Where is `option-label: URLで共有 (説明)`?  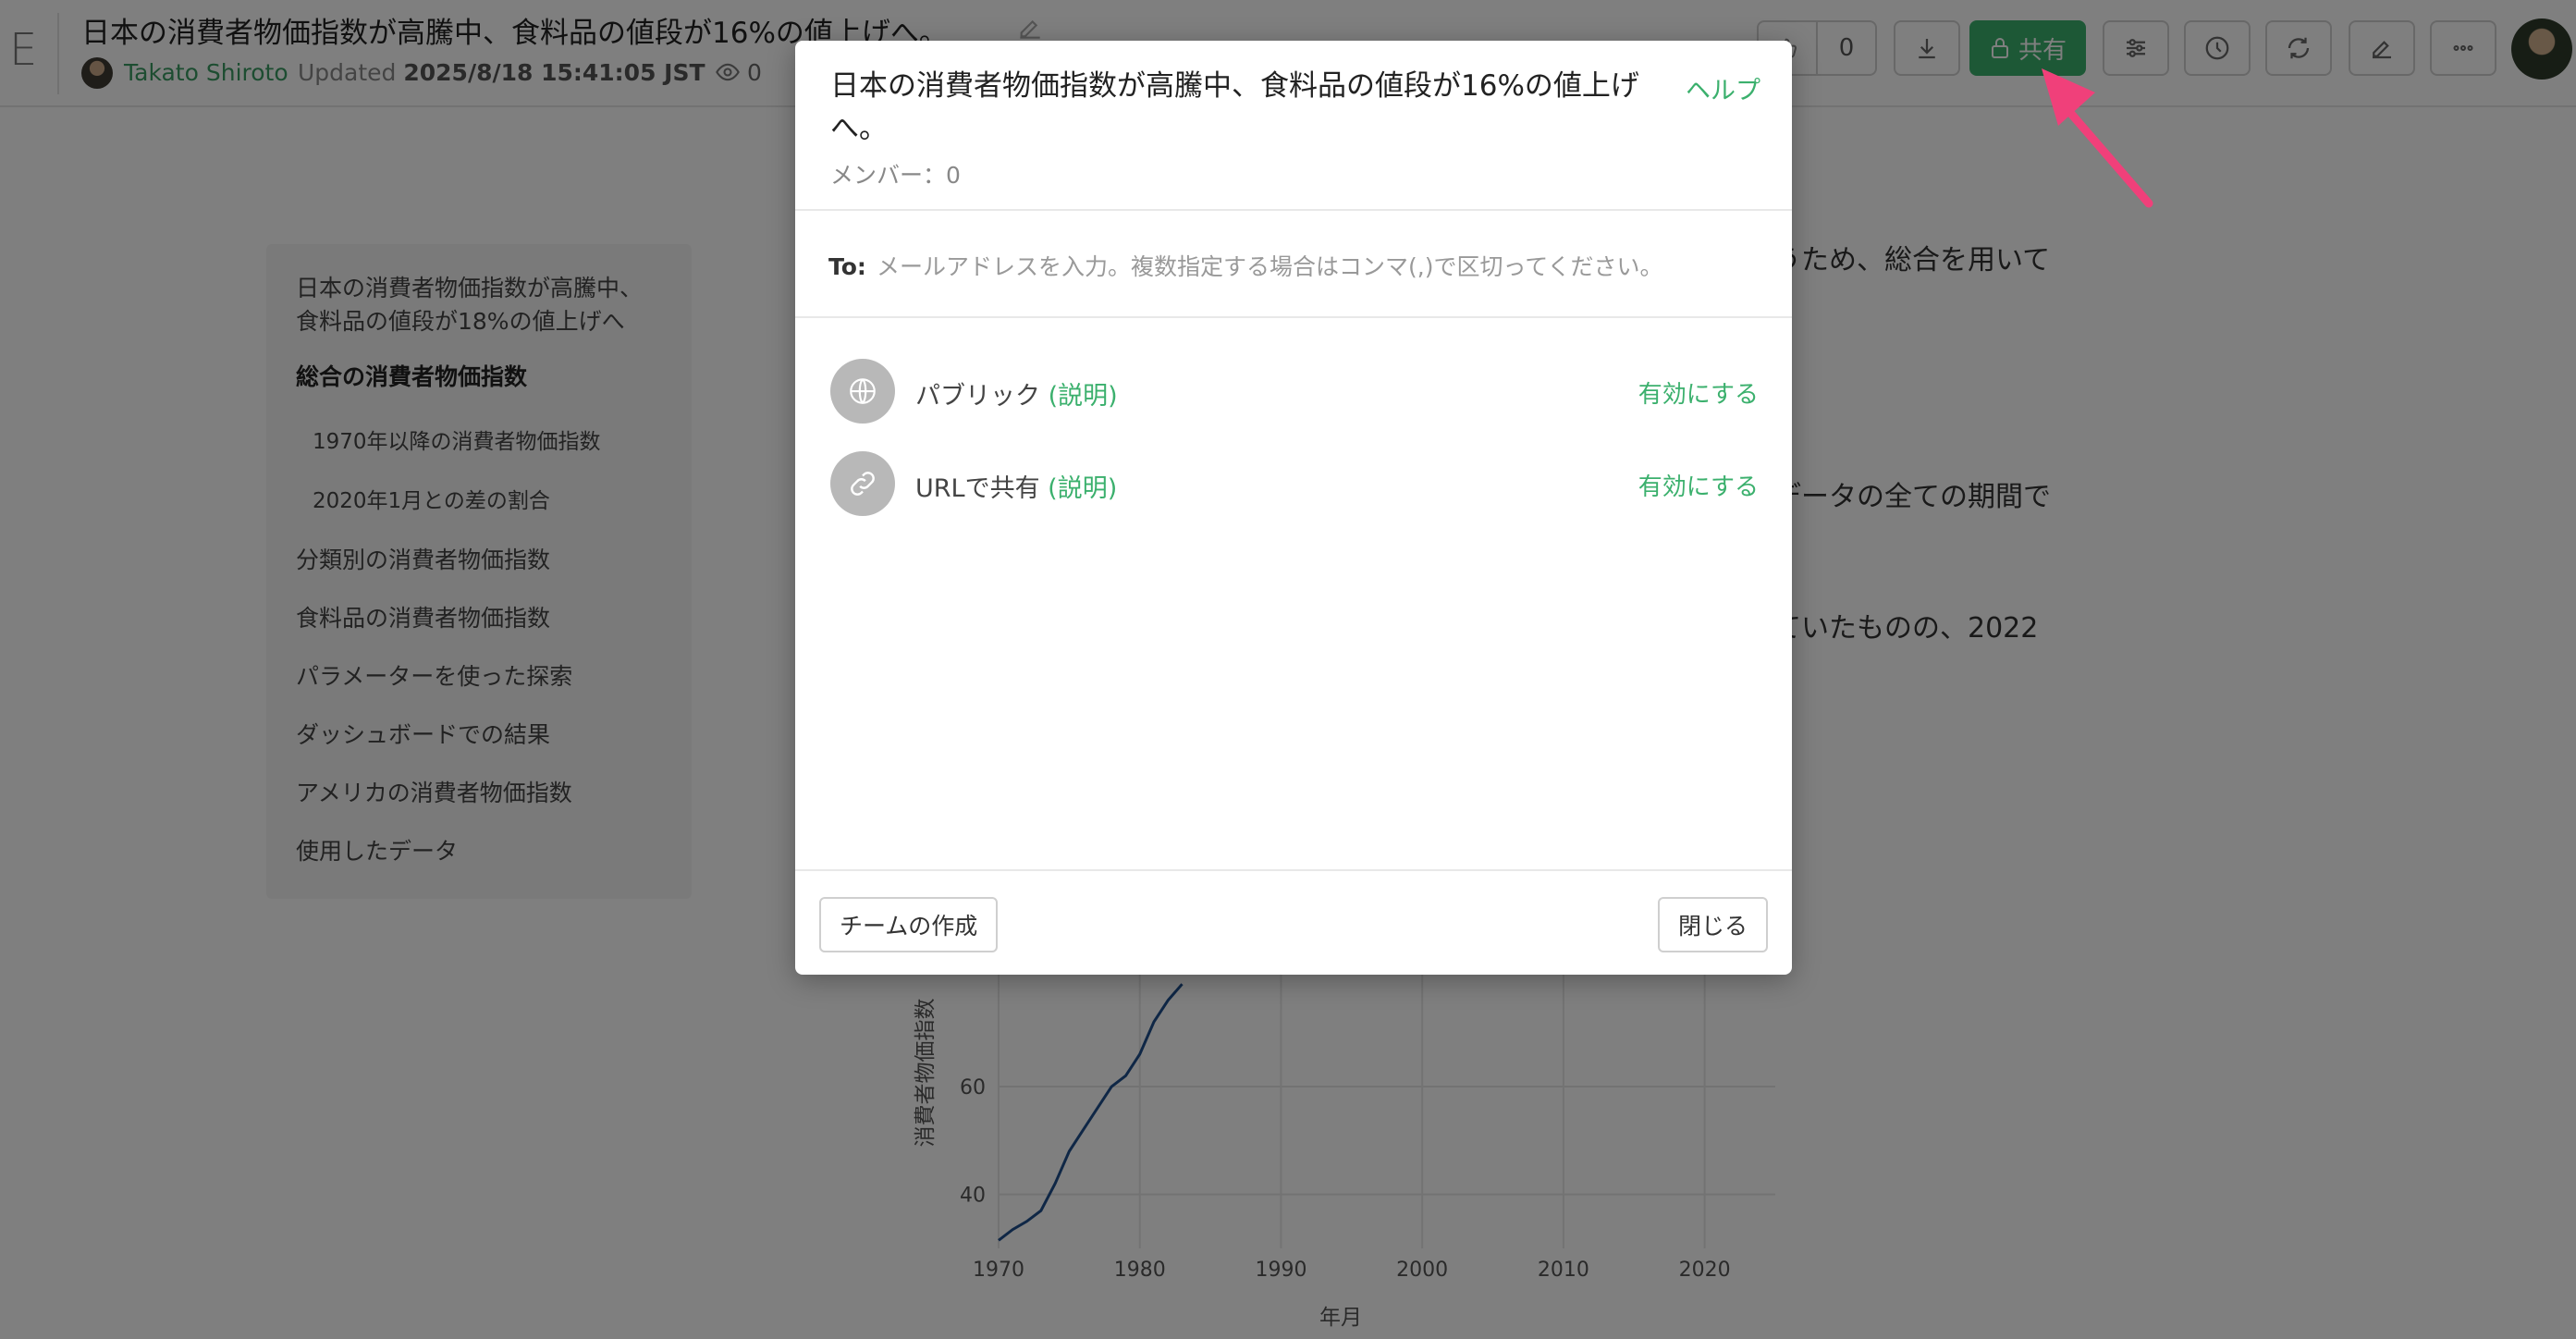
option-label: URLで共有 (説明) is located at coordinates (1016, 486).